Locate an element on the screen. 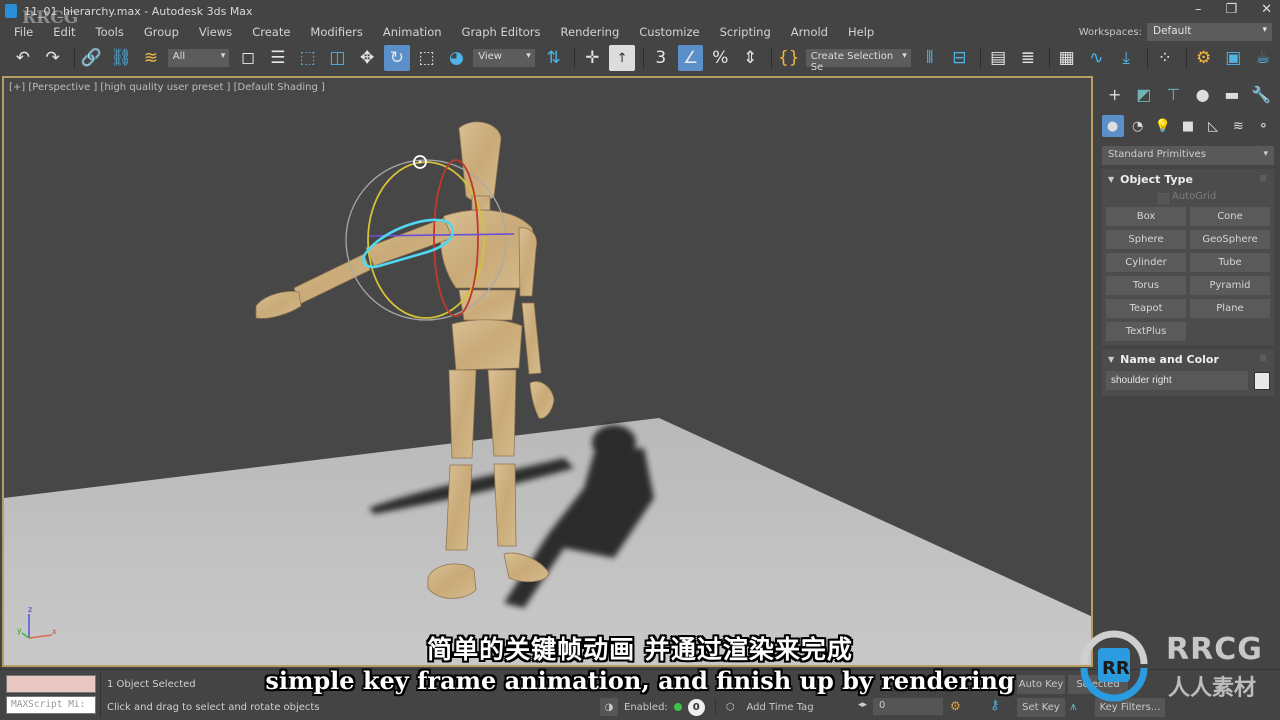 This screenshot has height=720, width=1280. undo-icon: ↶ is located at coordinates (23, 58).